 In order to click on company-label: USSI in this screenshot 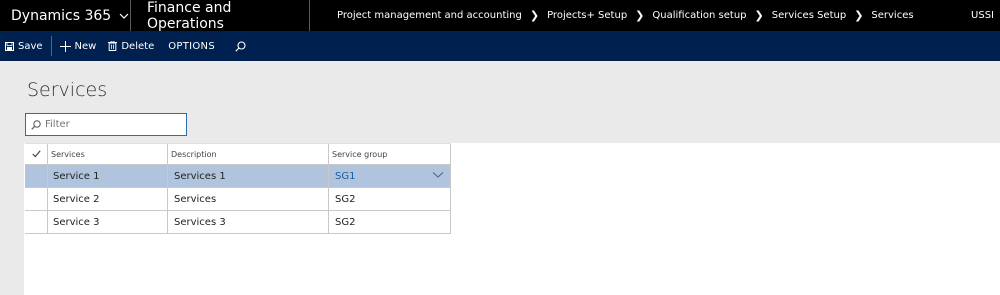, I will do `click(982, 15)`.